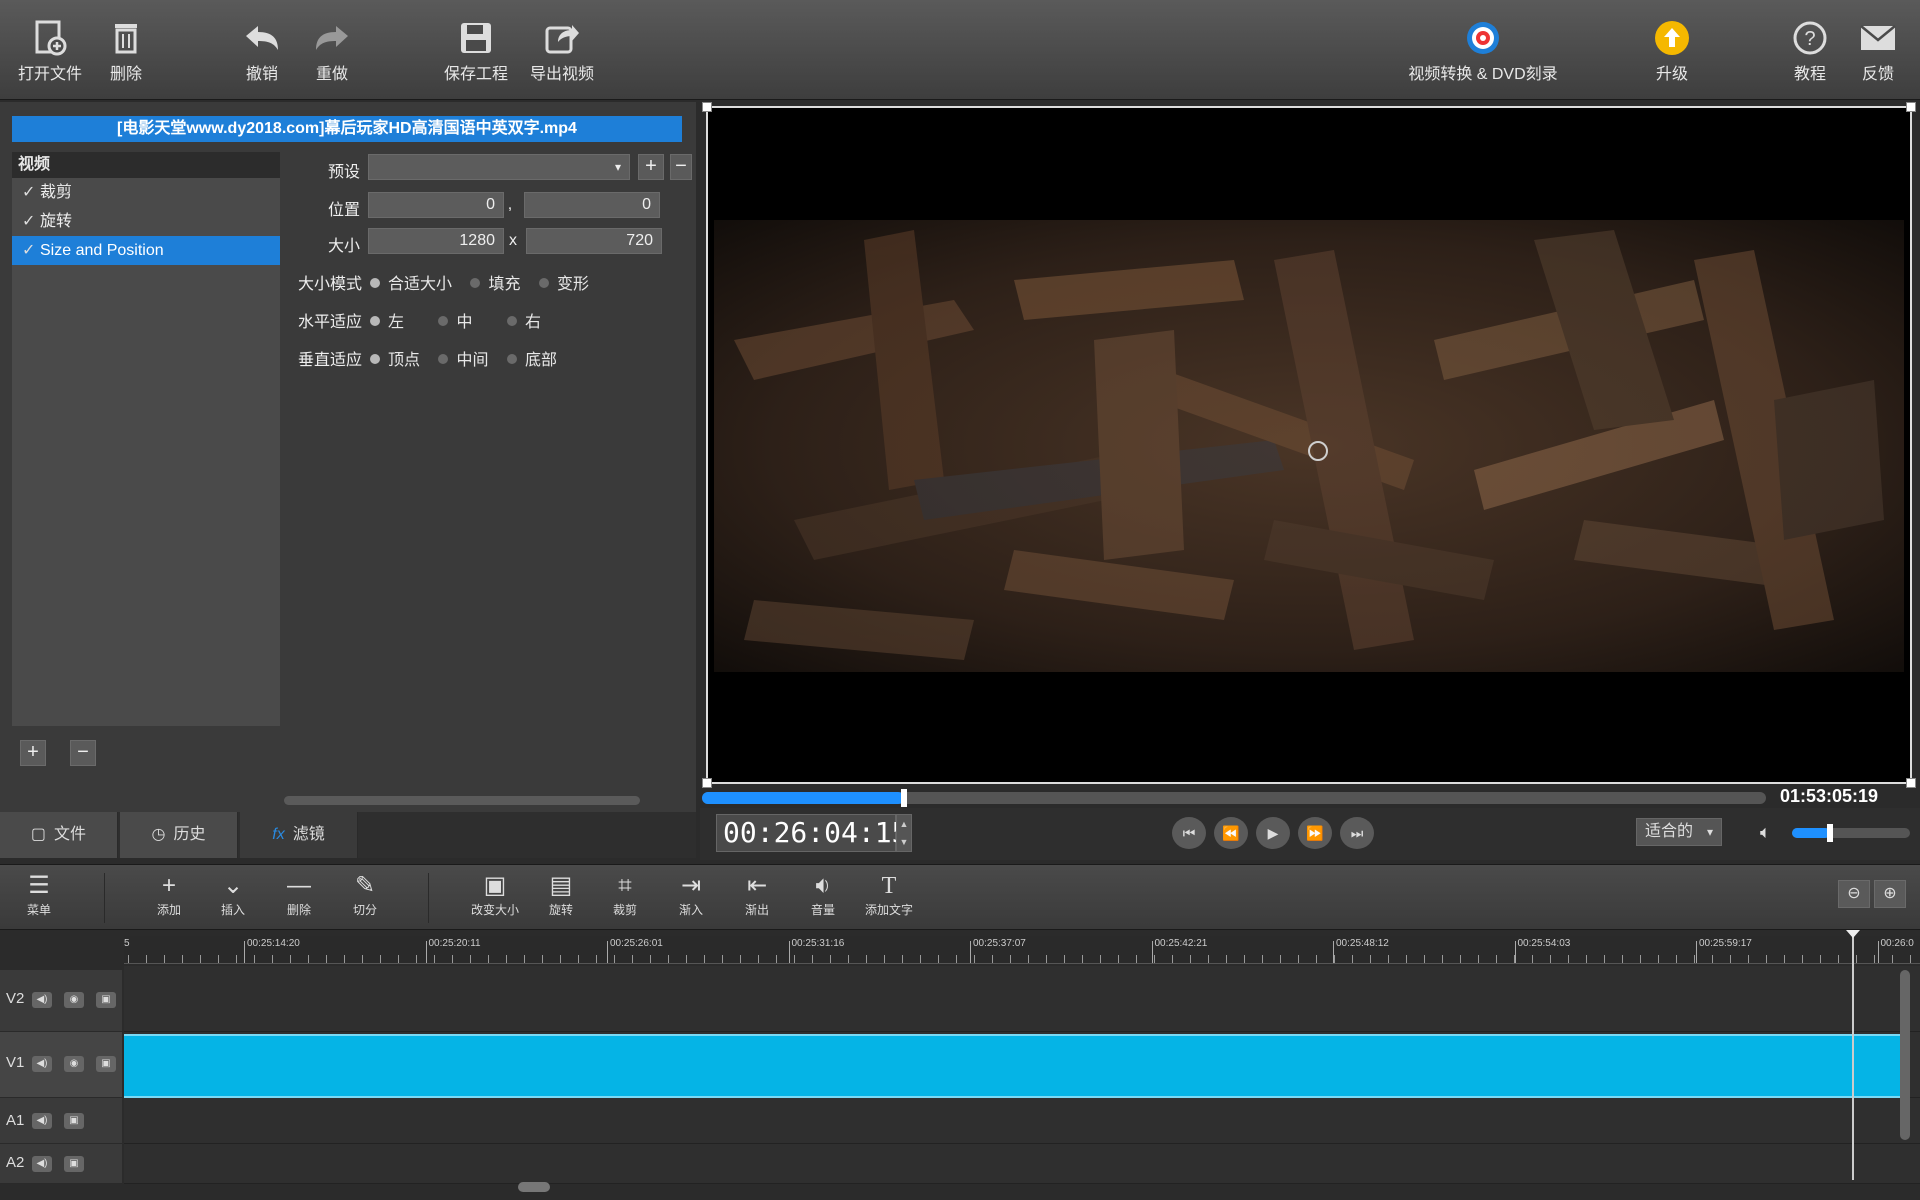  I want to click on export-video-button: 导出视频, so click(562, 53).